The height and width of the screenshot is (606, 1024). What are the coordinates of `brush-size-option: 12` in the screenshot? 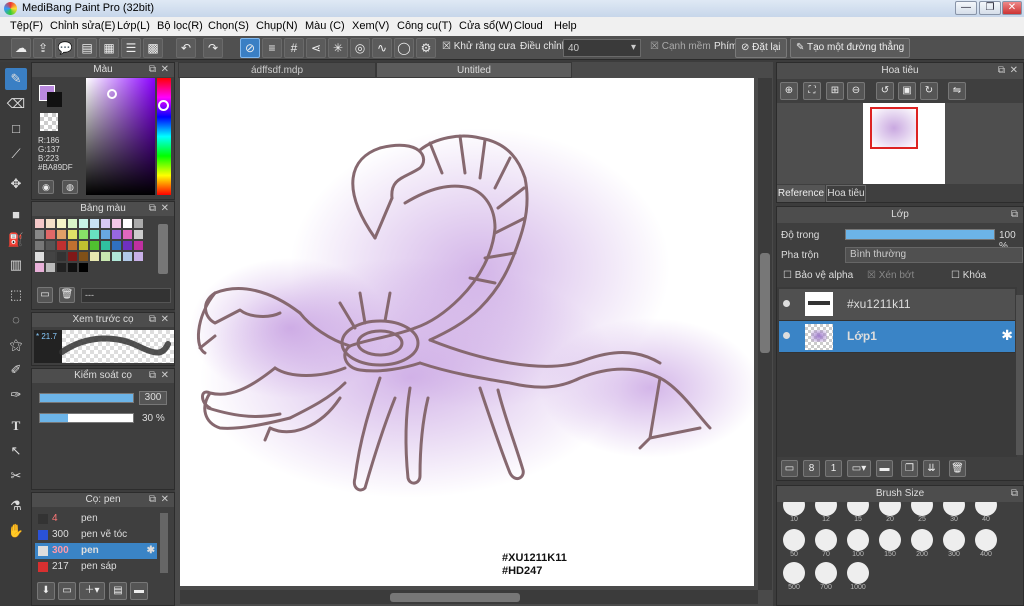 It's located at (826, 512).